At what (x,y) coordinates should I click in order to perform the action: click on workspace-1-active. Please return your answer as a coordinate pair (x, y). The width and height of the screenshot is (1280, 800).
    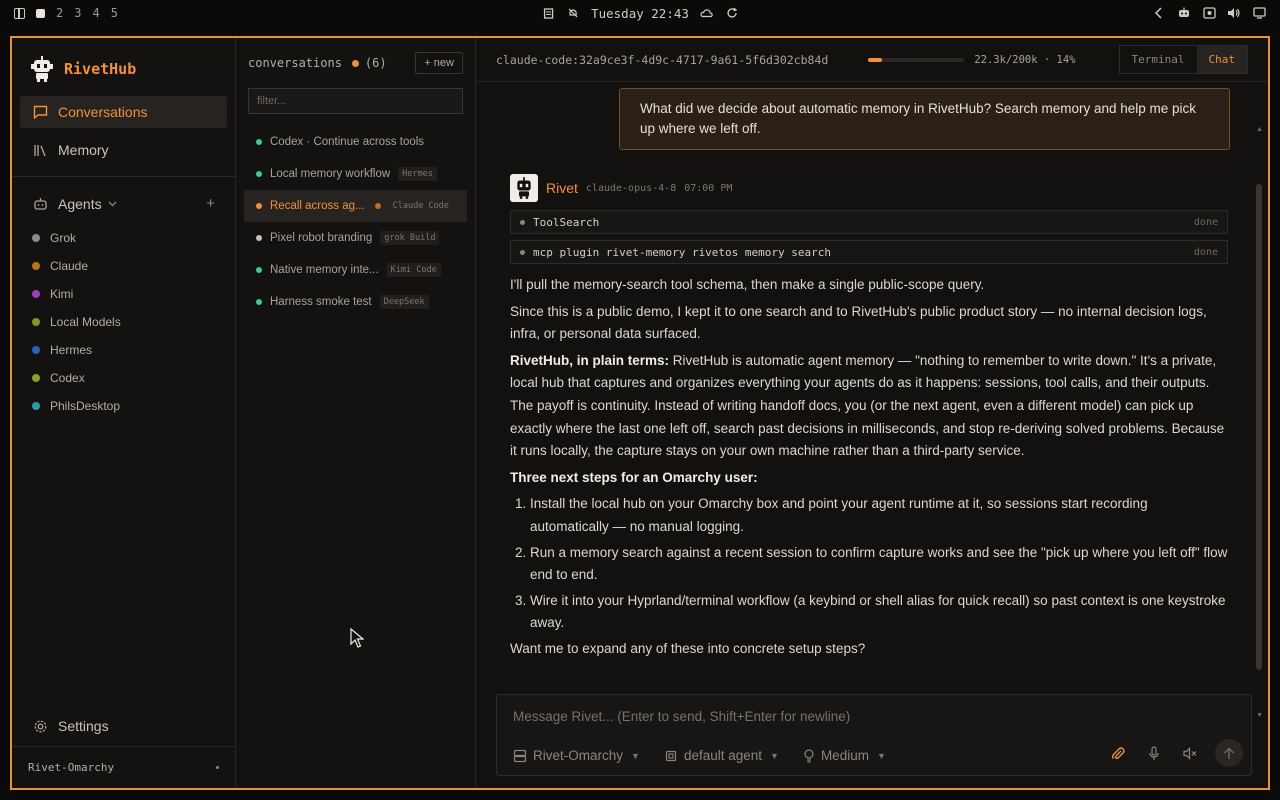
    Looking at the image, I should click on (40, 13).